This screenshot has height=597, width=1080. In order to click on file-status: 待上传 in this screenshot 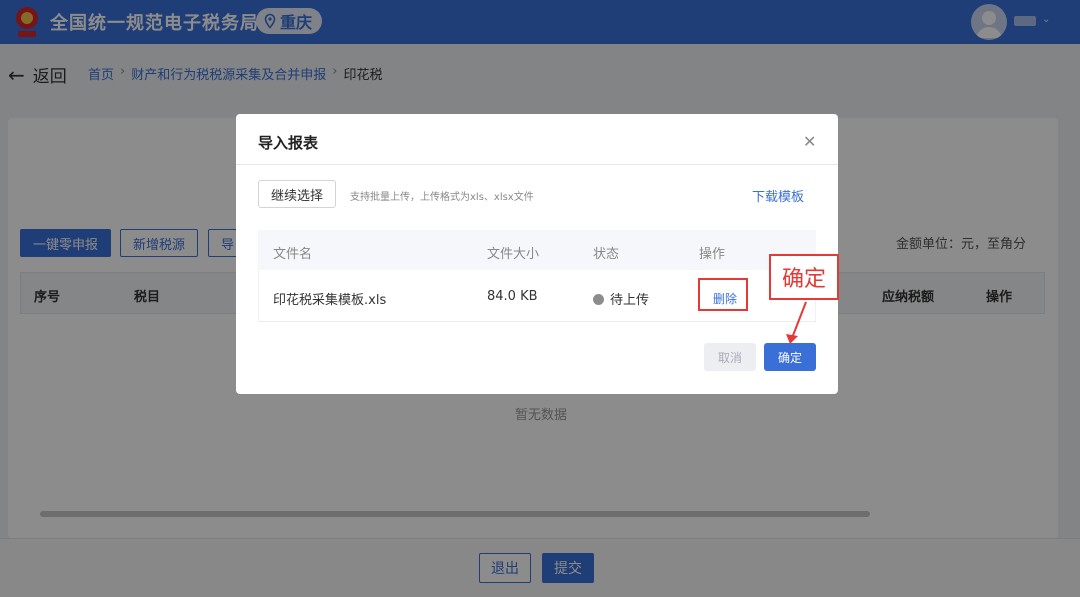, I will do `click(621, 298)`.